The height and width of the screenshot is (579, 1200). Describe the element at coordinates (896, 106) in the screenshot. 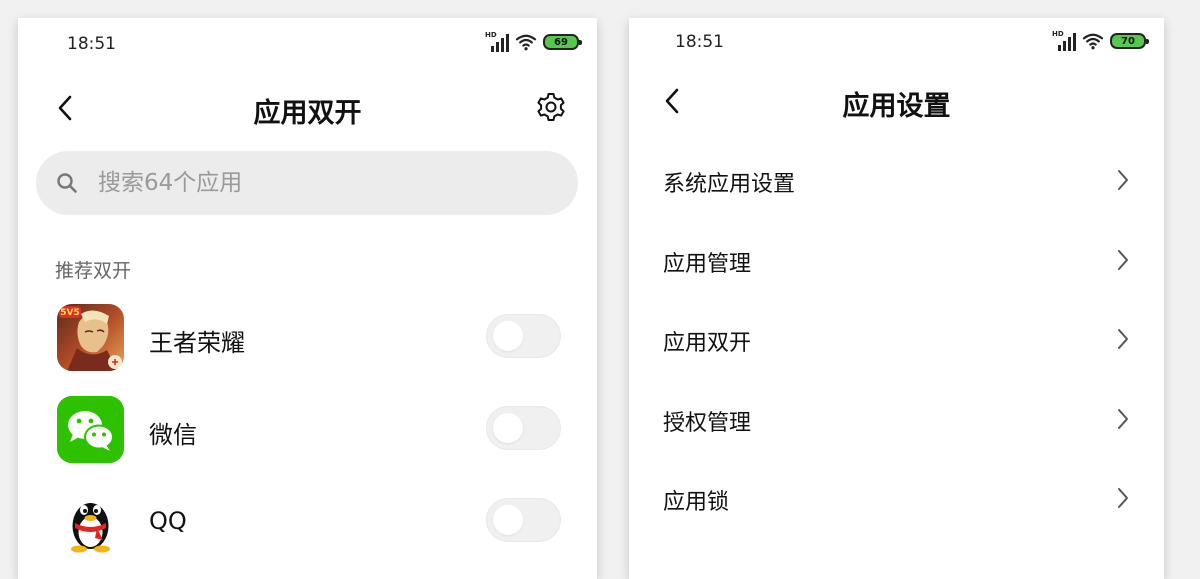

I see `page-title: 应用设置` at that location.